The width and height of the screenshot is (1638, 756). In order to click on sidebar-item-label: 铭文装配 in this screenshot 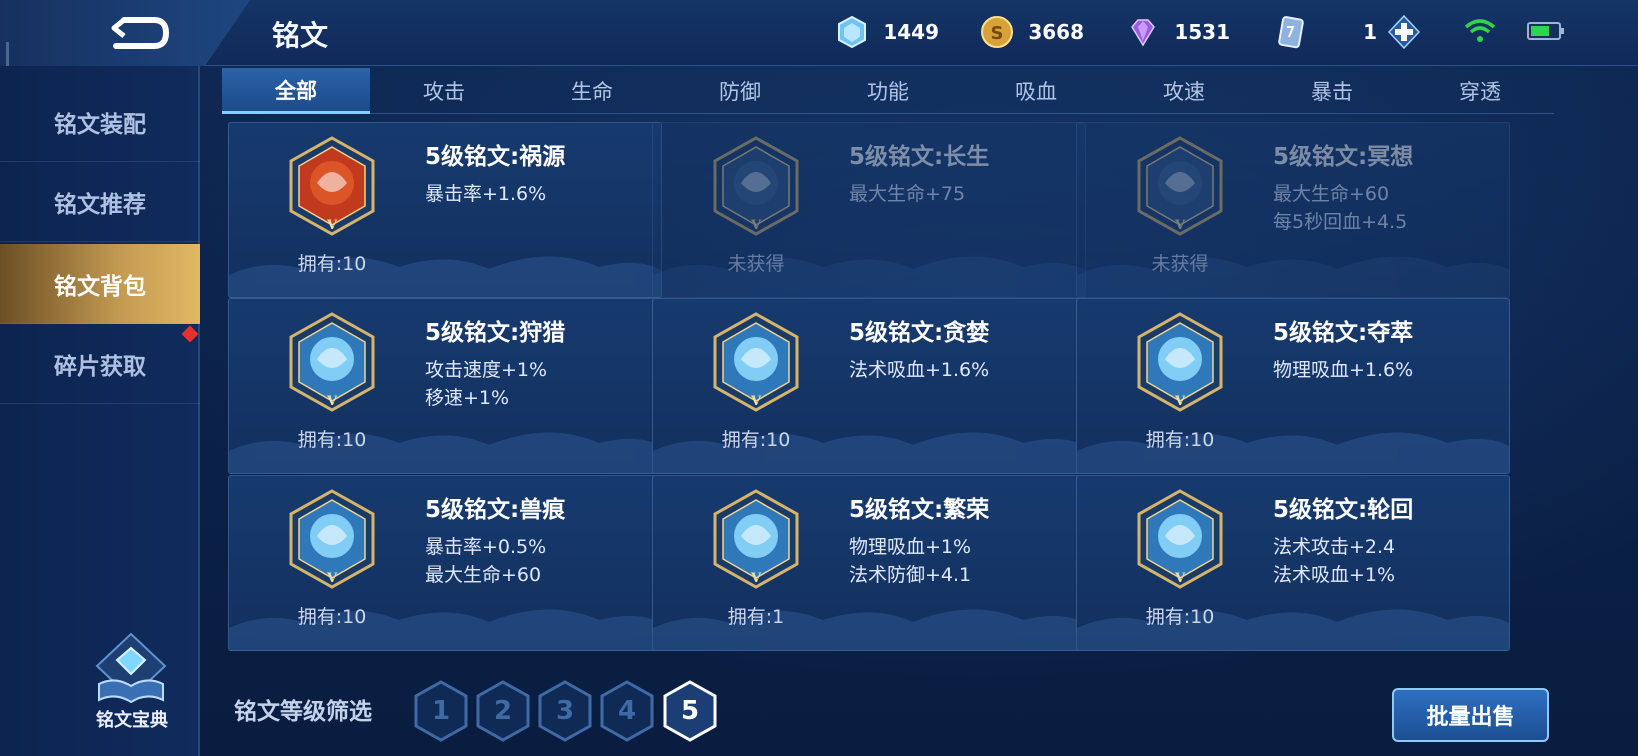, I will do `click(100, 124)`.